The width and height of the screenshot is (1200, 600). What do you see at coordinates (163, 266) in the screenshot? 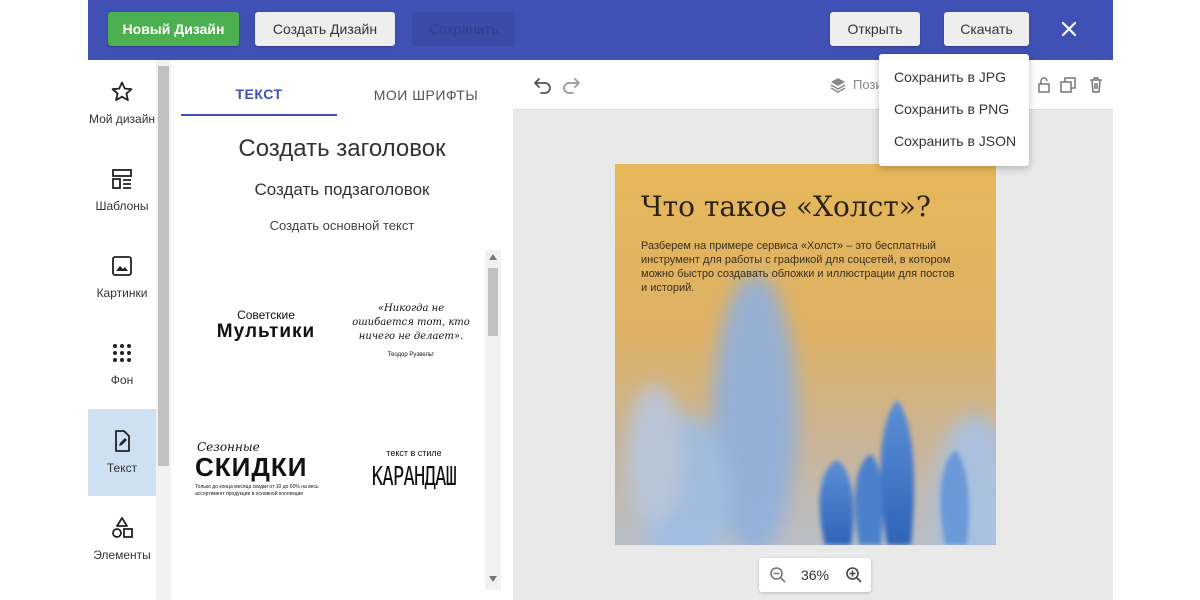
I see `sidebar-scroll-thumb` at bounding box center [163, 266].